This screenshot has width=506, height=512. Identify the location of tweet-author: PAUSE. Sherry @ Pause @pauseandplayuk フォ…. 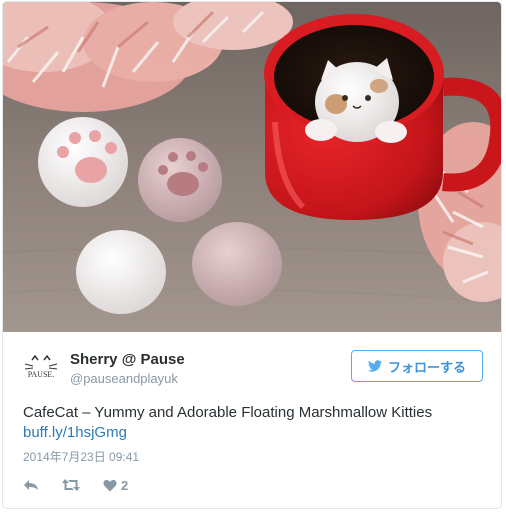
(253, 370).